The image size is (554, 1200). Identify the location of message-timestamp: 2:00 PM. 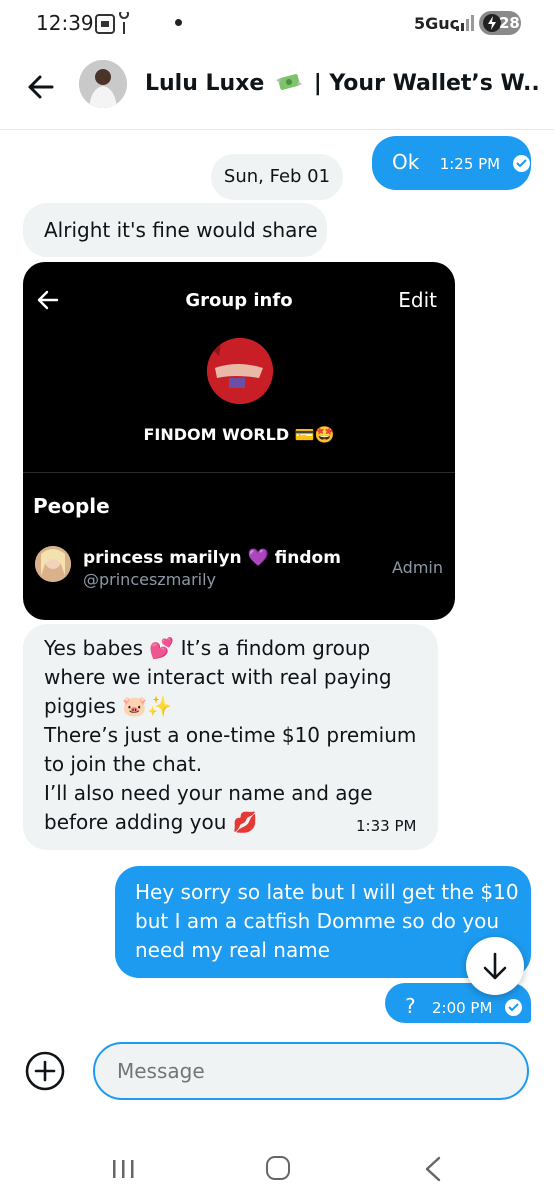
(462, 1008).